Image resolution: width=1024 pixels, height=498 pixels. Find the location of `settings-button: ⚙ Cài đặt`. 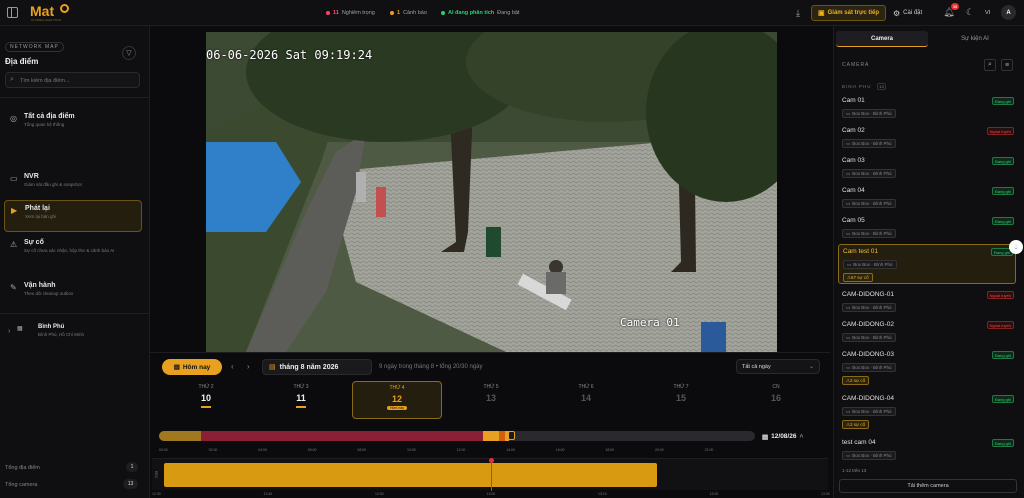

settings-button: ⚙ Cài đặt is located at coordinates (907, 13).